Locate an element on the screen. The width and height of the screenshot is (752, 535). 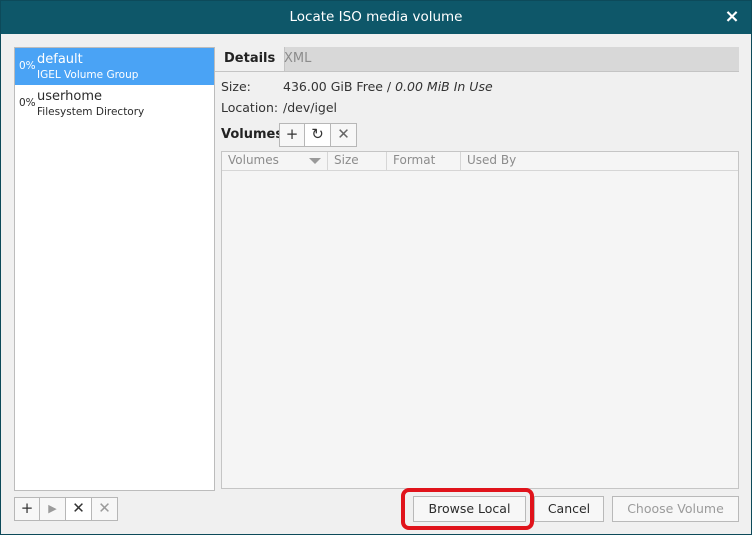
location-value: /dev/igel is located at coordinates (310, 107).